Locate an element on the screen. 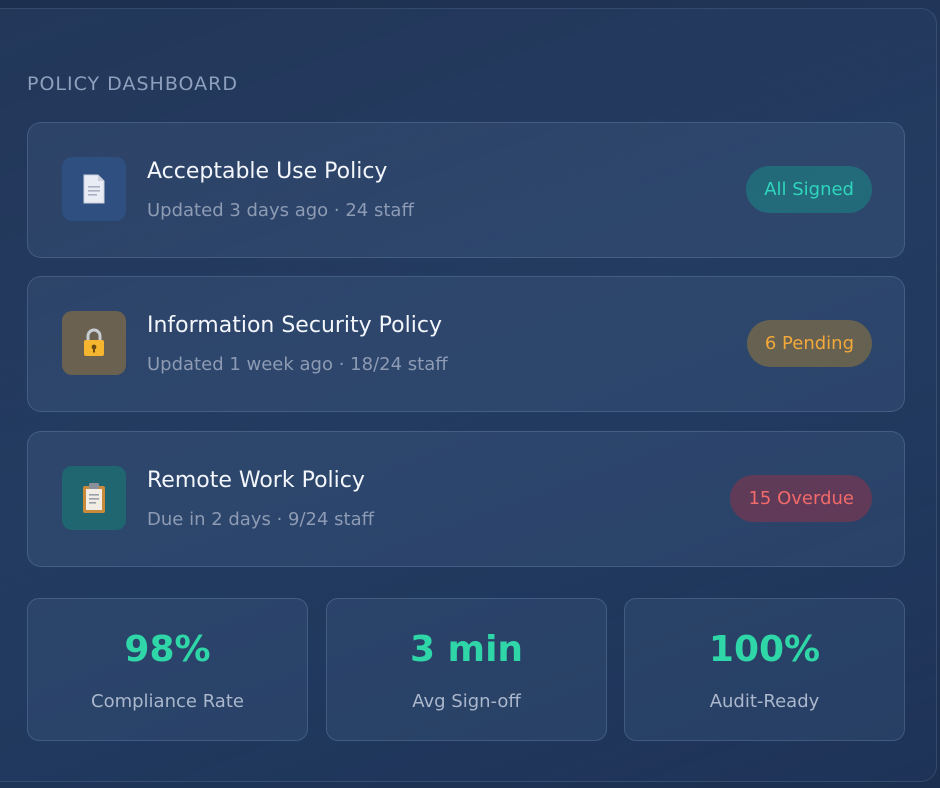 Image resolution: width=940 pixels, height=788 pixels. stat-value: 100% is located at coordinates (764, 649).